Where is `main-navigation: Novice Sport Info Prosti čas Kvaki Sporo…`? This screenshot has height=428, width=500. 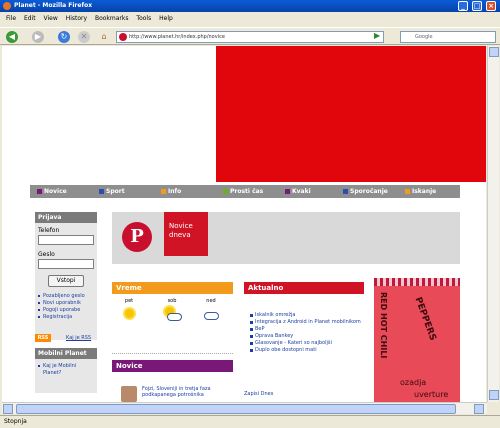 main-navigation: Novice Sport Info Prosti čas Kvaki Sporo… is located at coordinates (245, 191).